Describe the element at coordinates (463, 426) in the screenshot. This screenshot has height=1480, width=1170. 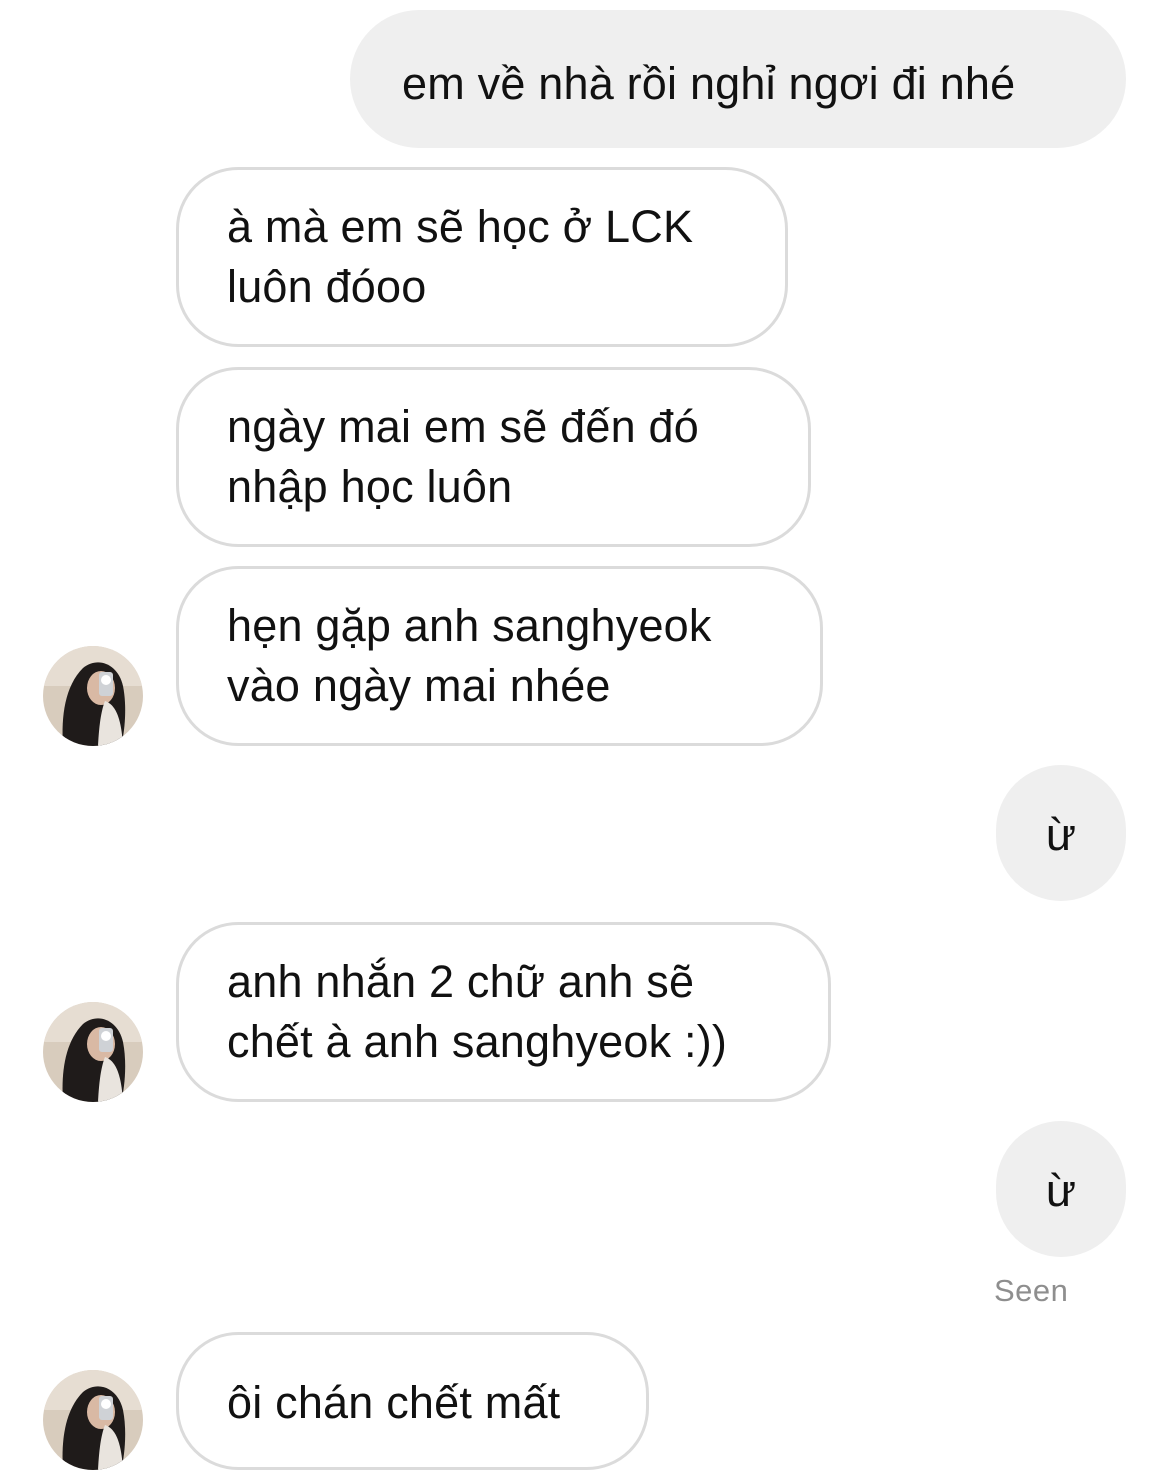
I see `message-text-line: ngày mai em sẽ đến đó` at that location.